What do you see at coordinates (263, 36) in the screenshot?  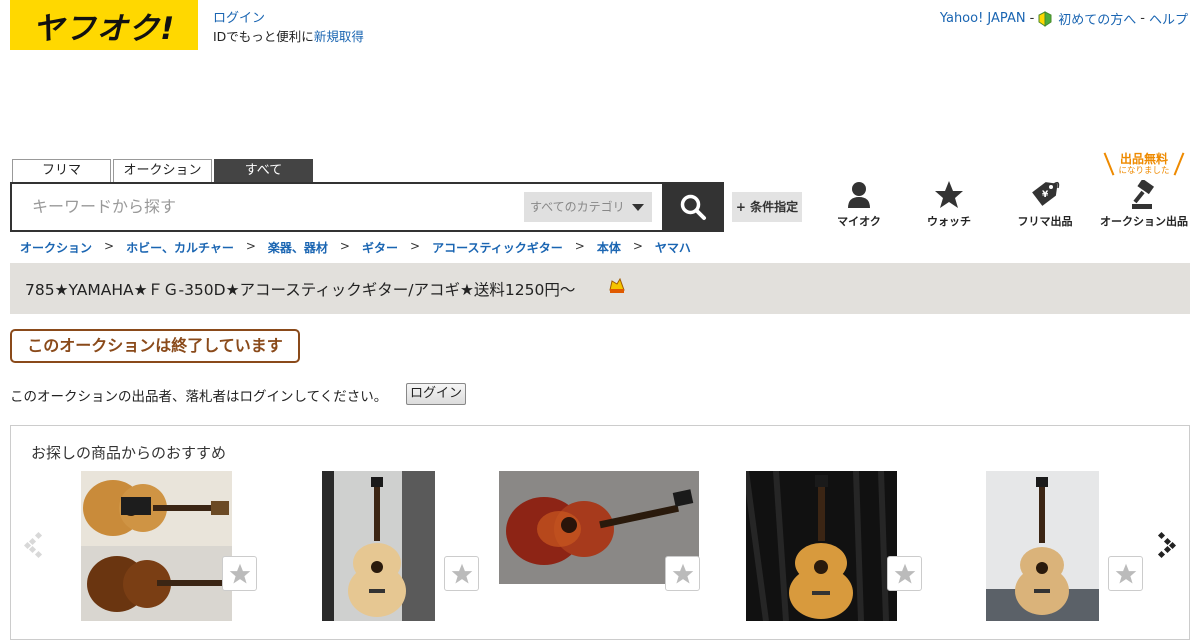 I see `login-sub-text: IDでもっと便利に` at bounding box center [263, 36].